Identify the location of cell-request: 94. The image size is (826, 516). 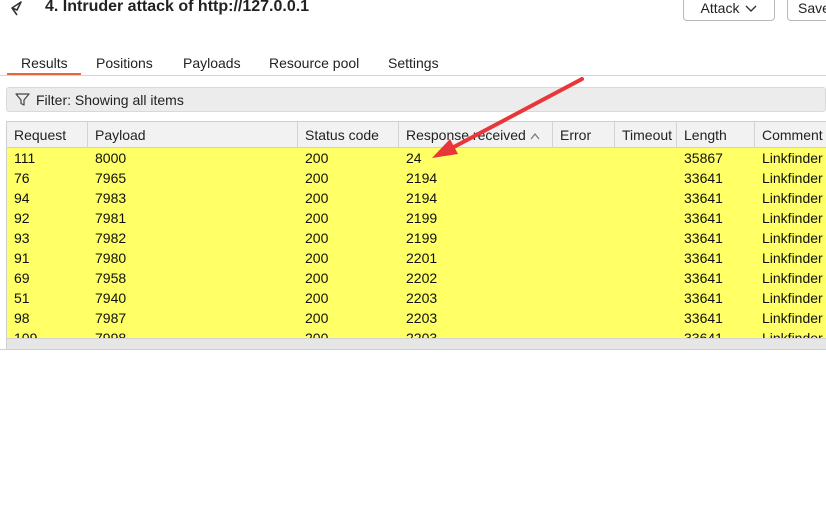
(22, 198).